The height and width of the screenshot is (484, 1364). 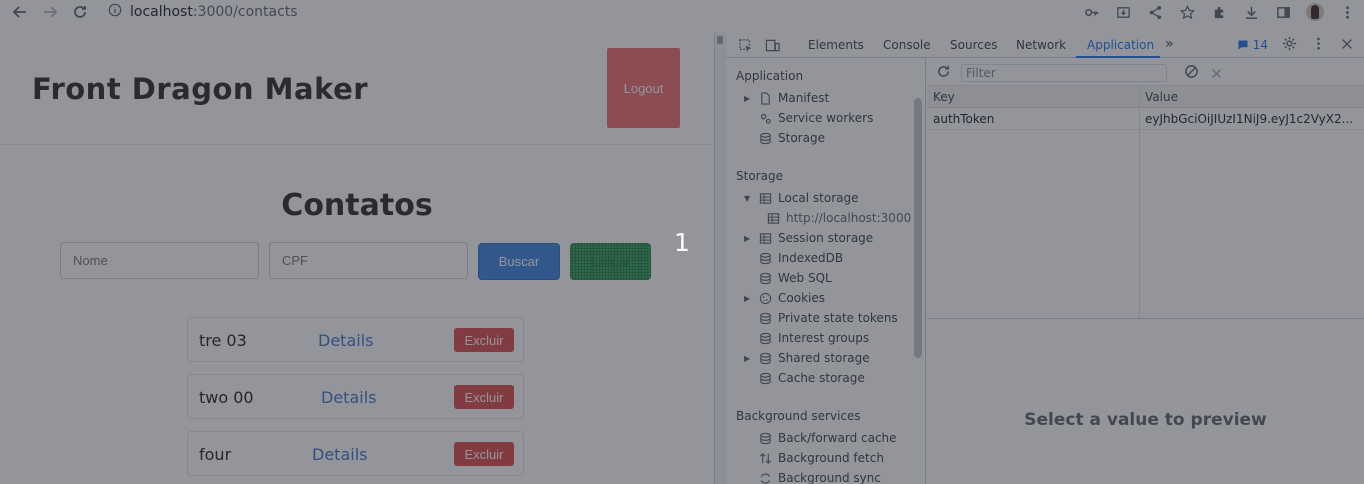 What do you see at coordinates (1191, 73) in the screenshot?
I see `clear-all-block-icon` at bounding box center [1191, 73].